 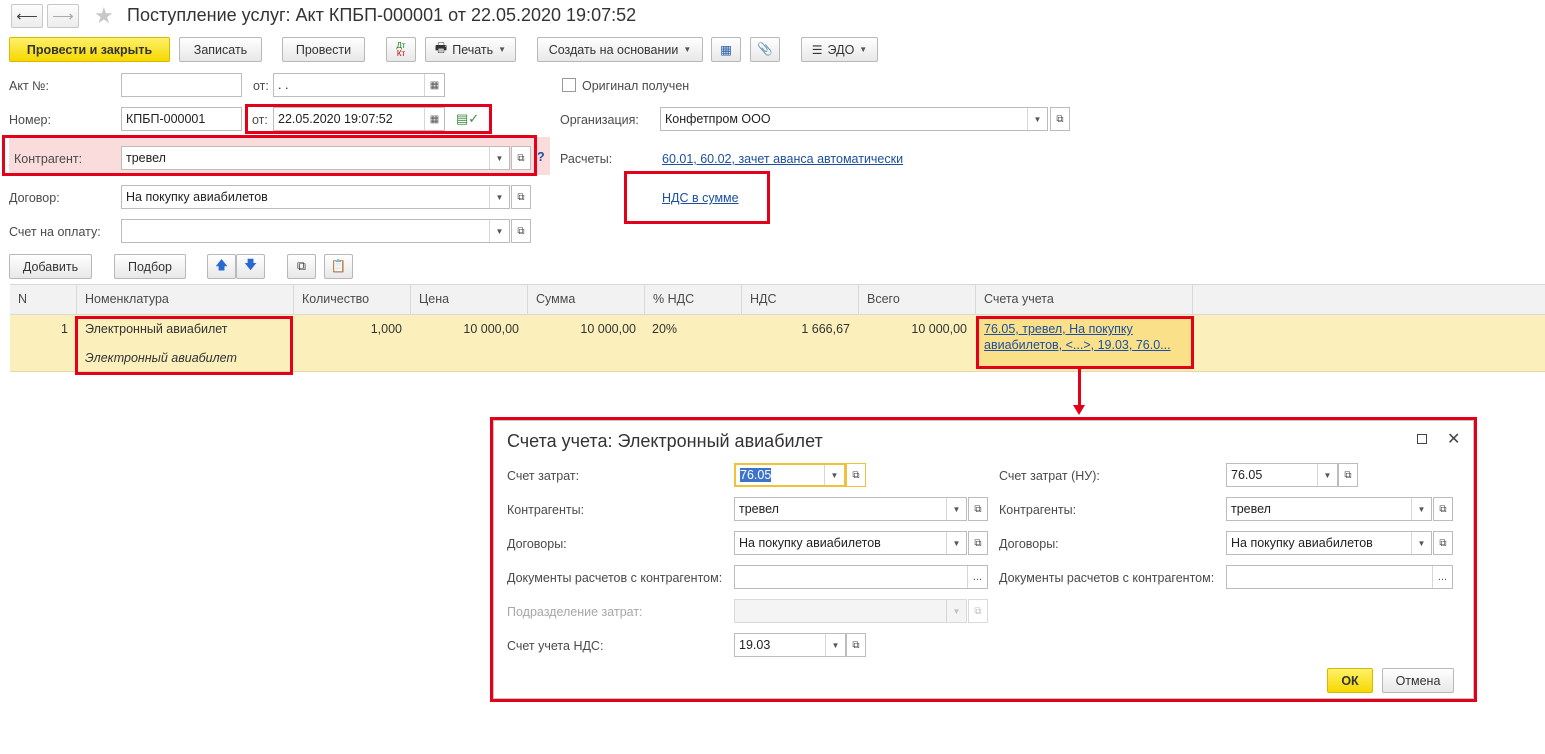 What do you see at coordinates (29, 86) in the screenshot?
I see `act-no-label: Акт №:` at bounding box center [29, 86].